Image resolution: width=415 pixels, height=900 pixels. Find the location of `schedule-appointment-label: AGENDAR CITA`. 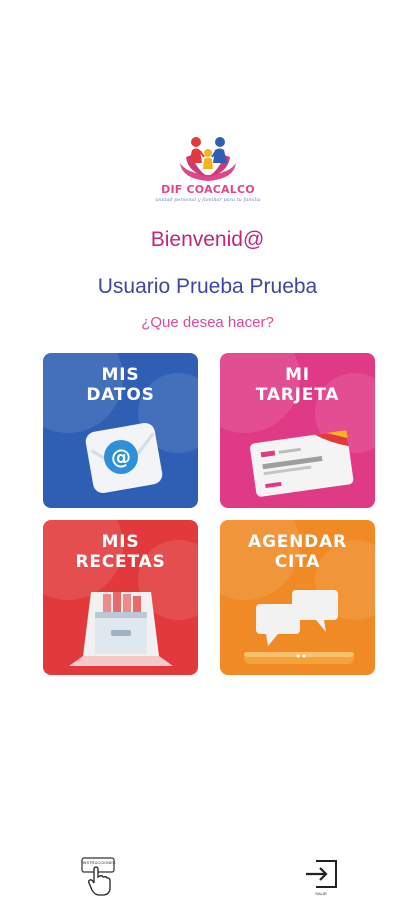

schedule-appointment-label: AGENDAR CITA is located at coordinates (297, 552).